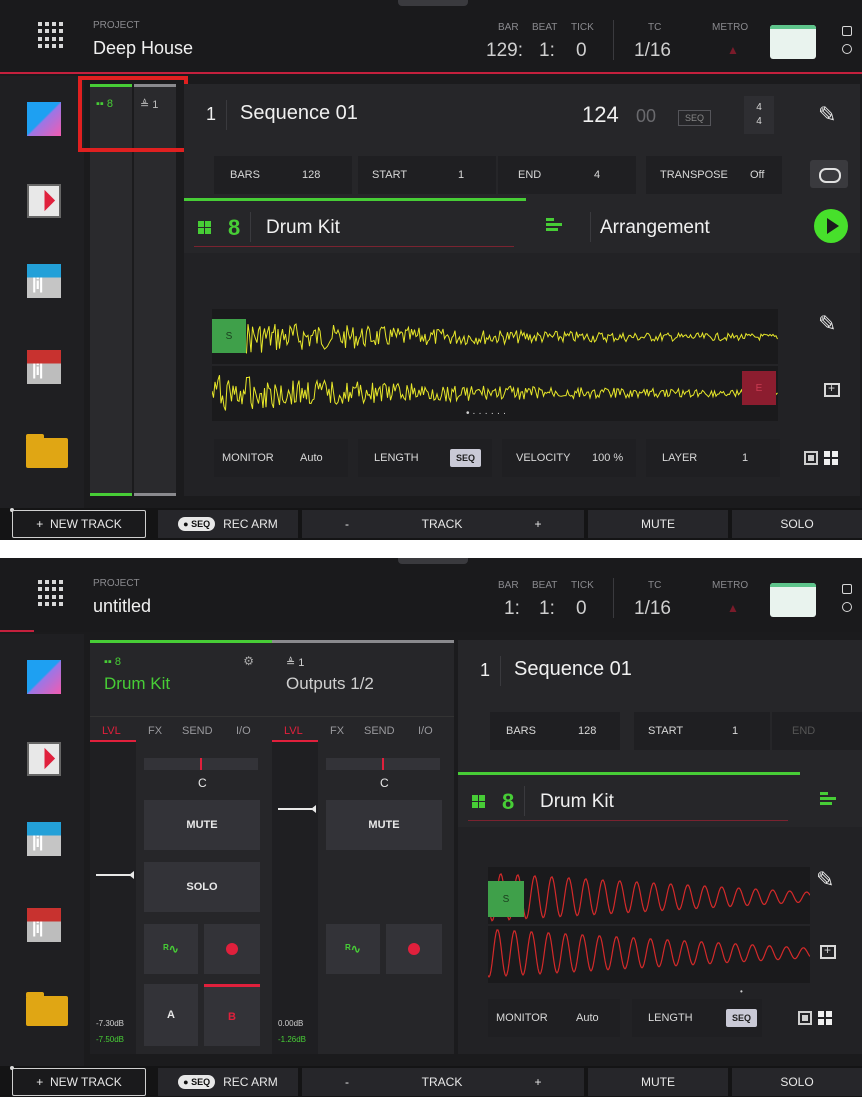 The height and width of the screenshot is (1097, 862). Describe the element at coordinates (506, 899) in the screenshot. I see `start-marker: S` at that location.